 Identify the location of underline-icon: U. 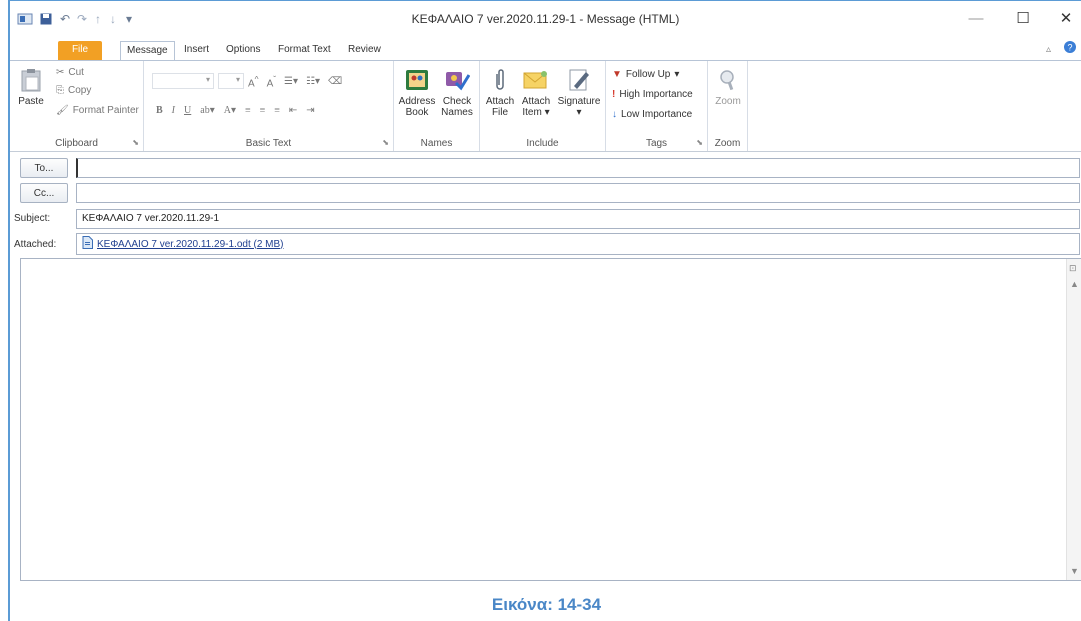
(187, 110).